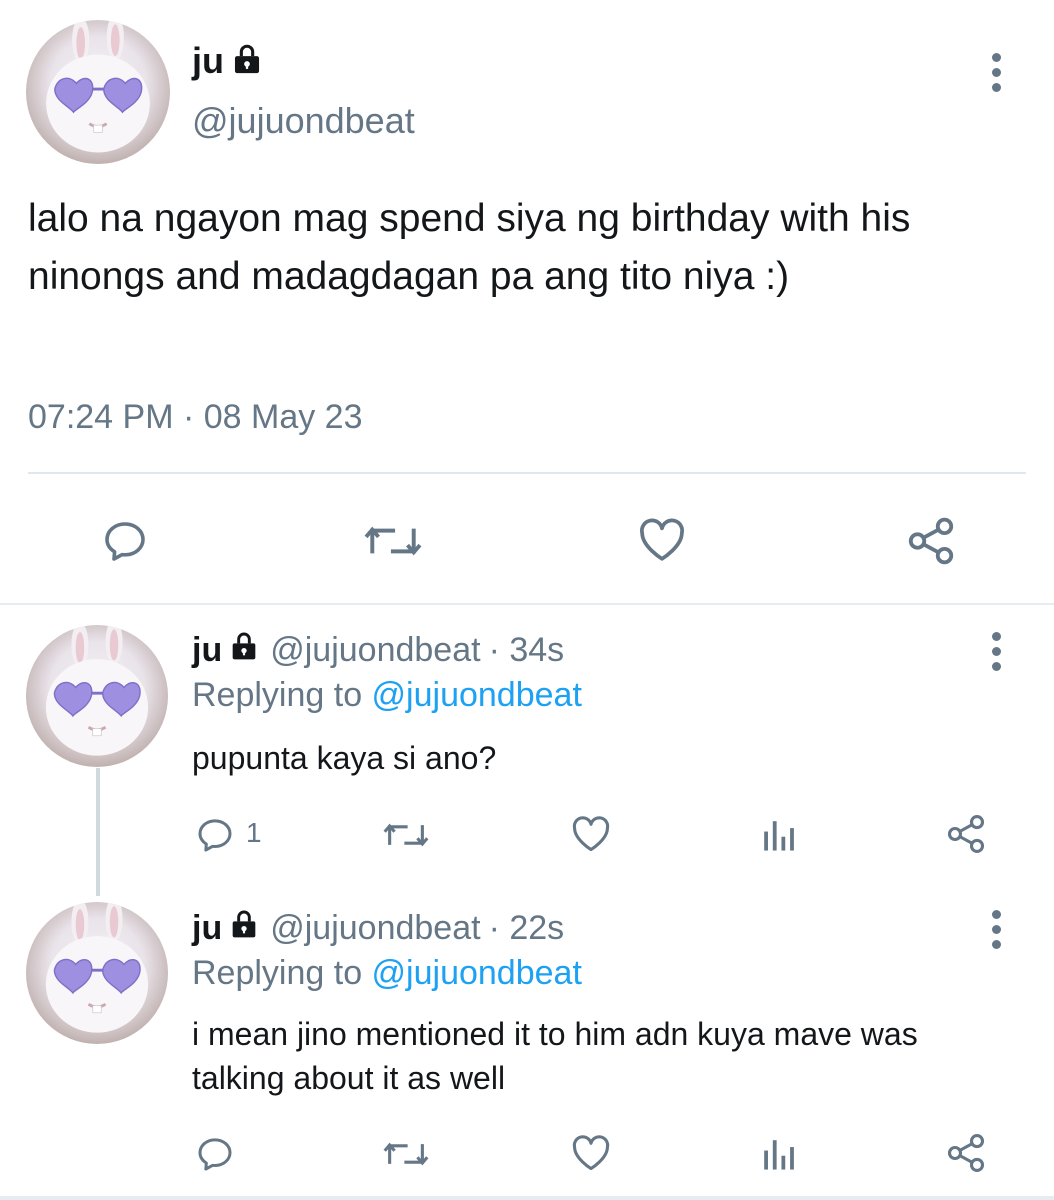 The height and width of the screenshot is (1200, 1054). Describe the element at coordinates (344, 758) in the screenshot. I see `reply-text: pupunta kaya si ano?` at that location.